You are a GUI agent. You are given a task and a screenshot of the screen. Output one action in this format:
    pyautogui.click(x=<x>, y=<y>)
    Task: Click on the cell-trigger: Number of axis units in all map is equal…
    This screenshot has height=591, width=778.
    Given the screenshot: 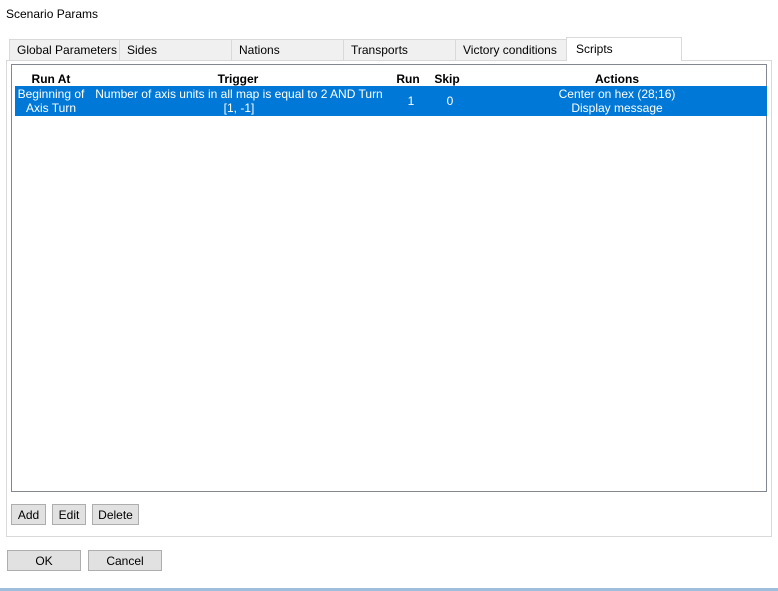 What is the action you would take?
    pyautogui.click(x=239, y=101)
    